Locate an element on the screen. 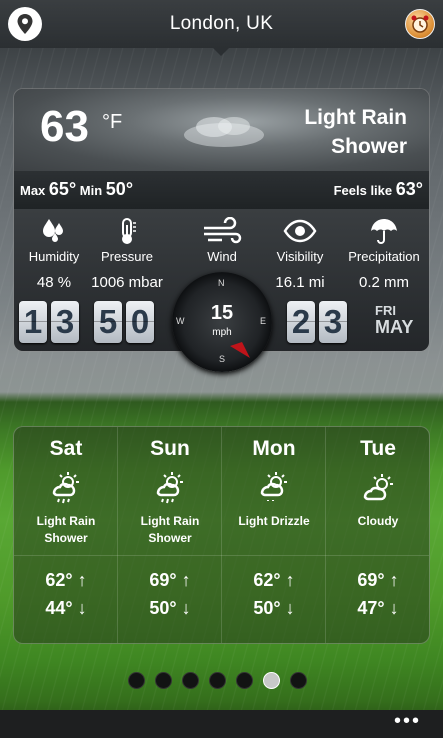 Image resolution: width=443 pixels, height=738 pixels. eye-icon is located at coordinates (300, 231).